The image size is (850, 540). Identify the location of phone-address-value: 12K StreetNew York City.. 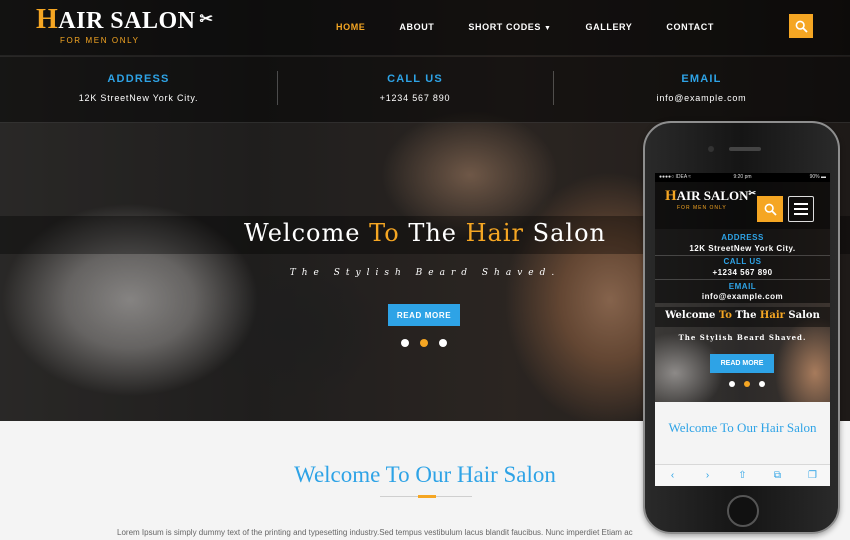
(742, 248).